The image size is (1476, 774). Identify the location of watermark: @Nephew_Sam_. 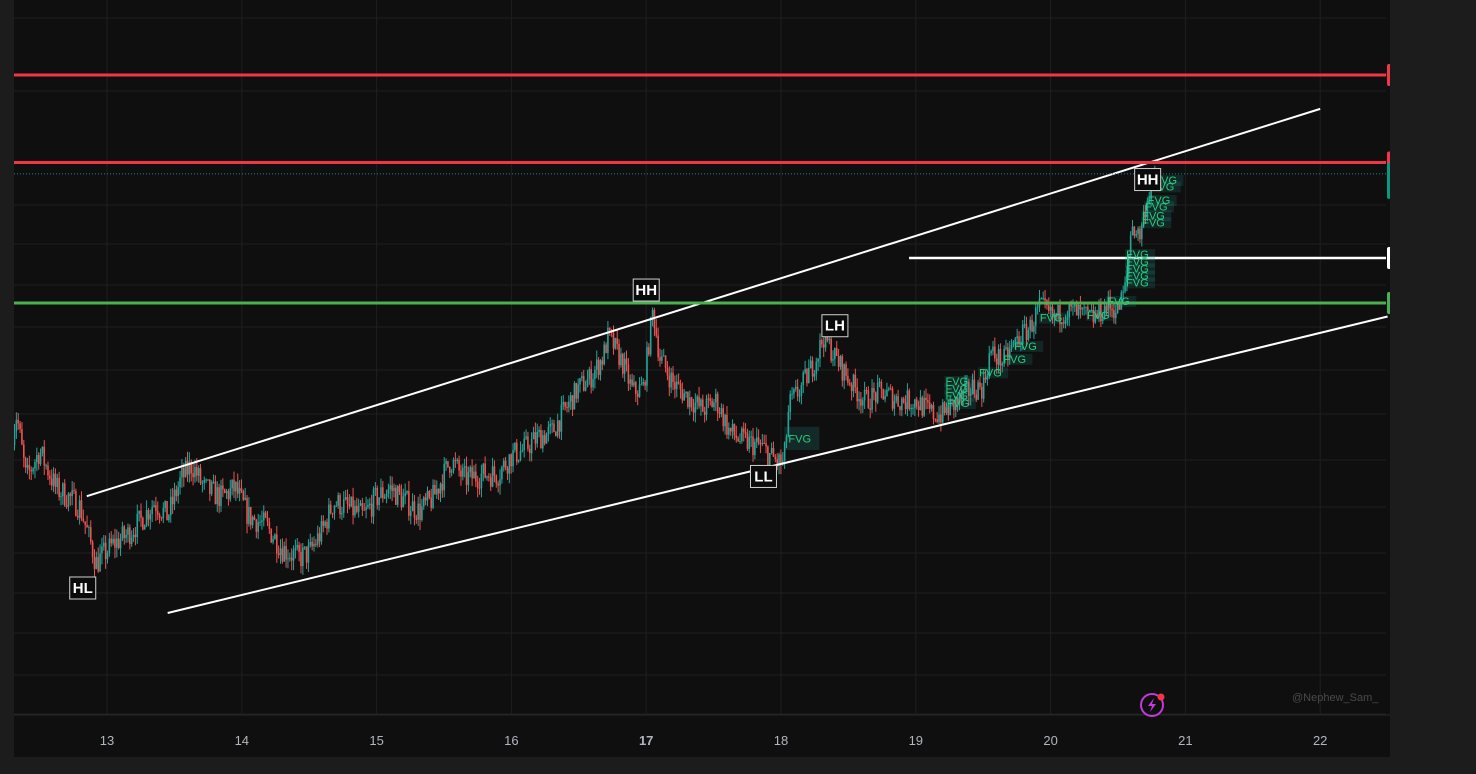
(1335, 698).